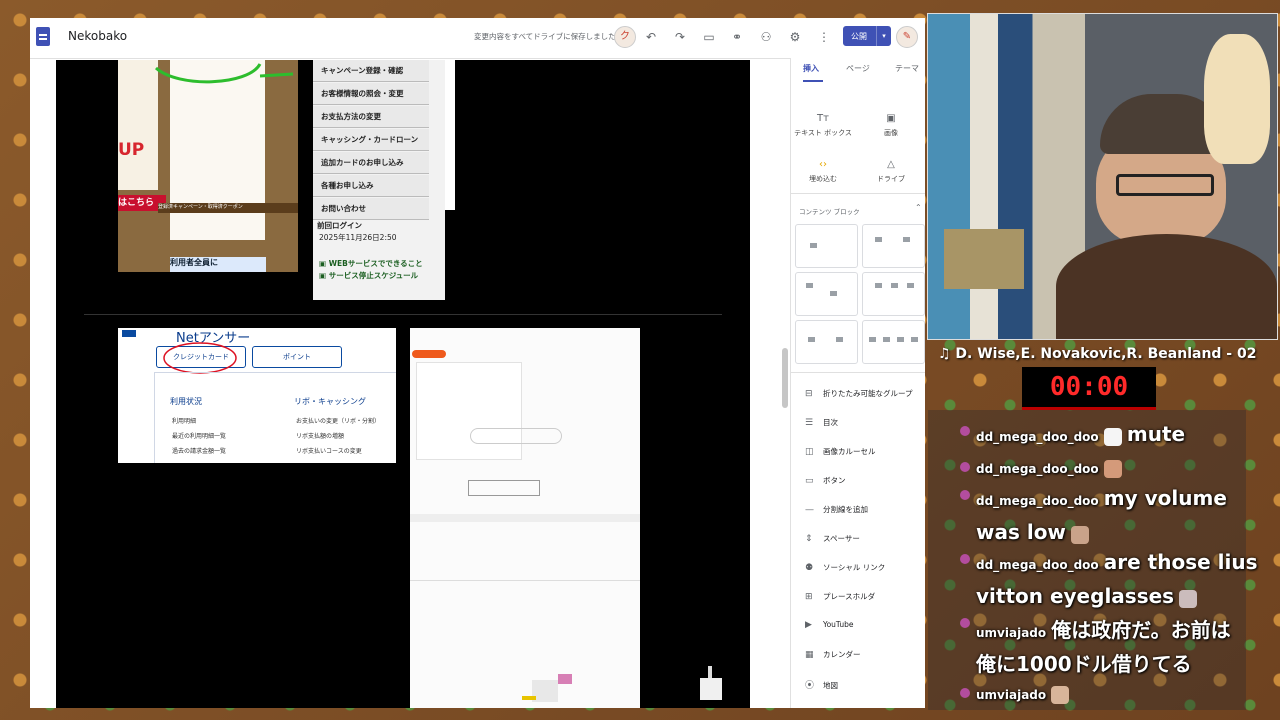  What do you see at coordinates (711, 683) in the screenshot?
I see `creature-sprite-icon` at bounding box center [711, 683].